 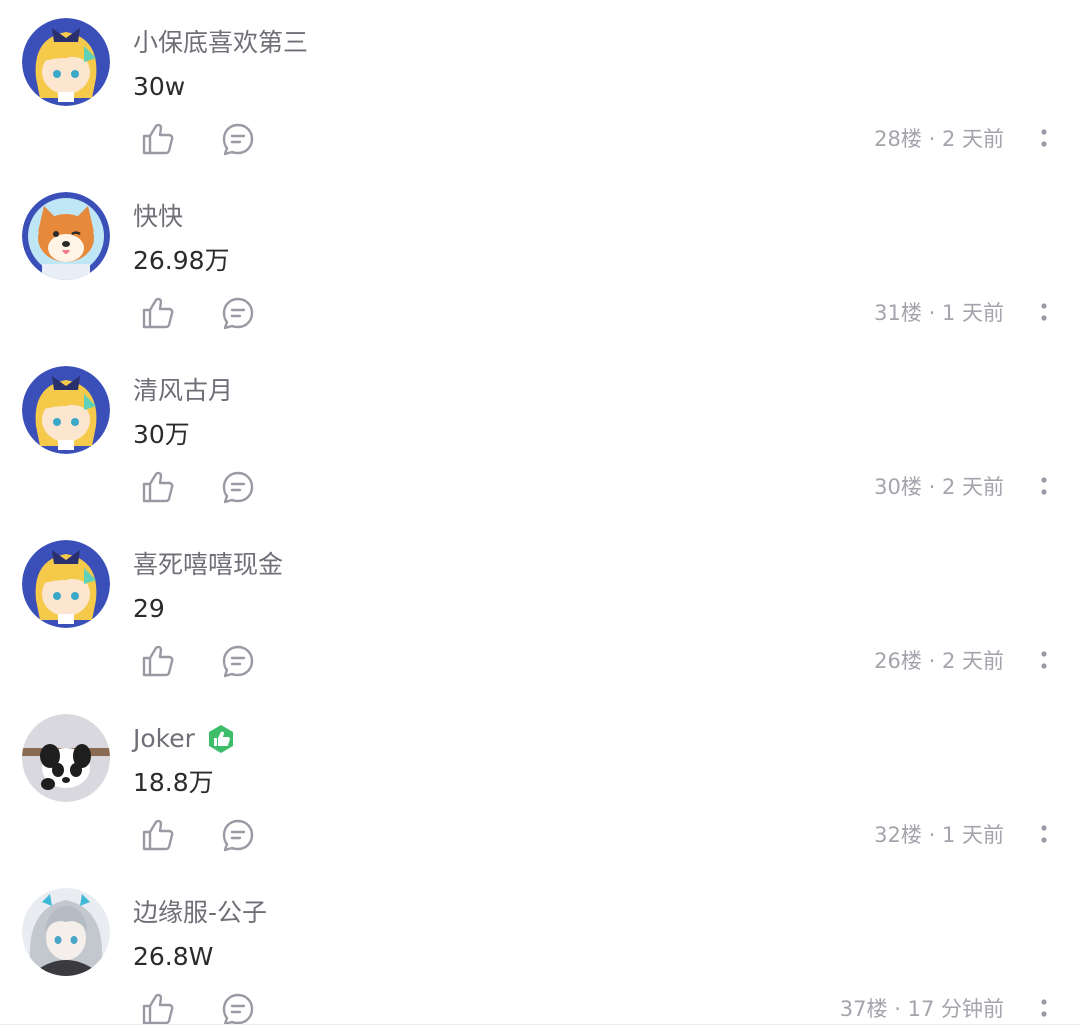 I want to click on username-text: 边缘服-公子, so click(x=200, y=913).